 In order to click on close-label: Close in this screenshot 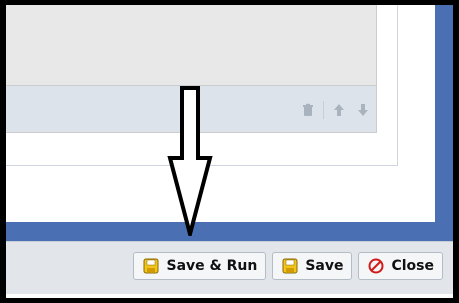, I will do `click(412, 266)`.